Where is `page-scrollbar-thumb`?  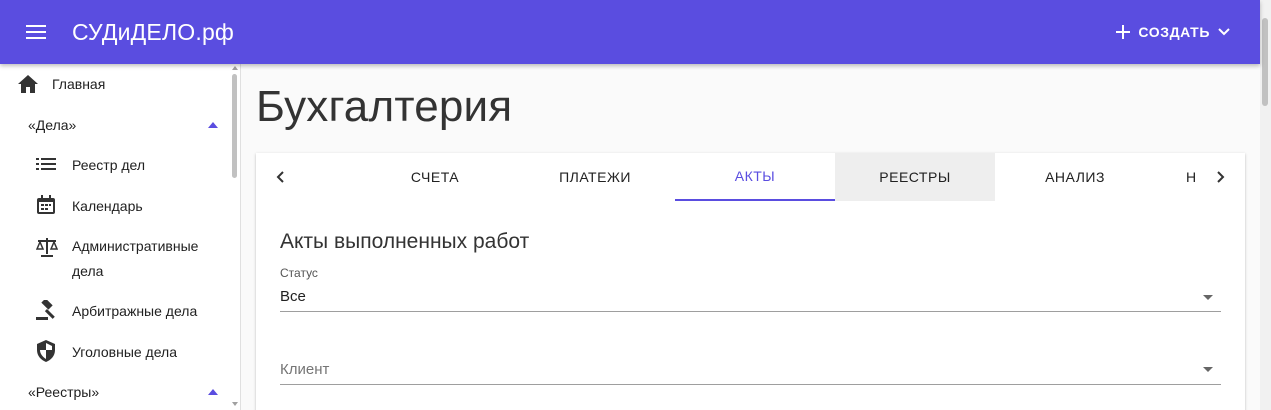
page-scrollbar-thumb is located at coordinates (1265, 62).